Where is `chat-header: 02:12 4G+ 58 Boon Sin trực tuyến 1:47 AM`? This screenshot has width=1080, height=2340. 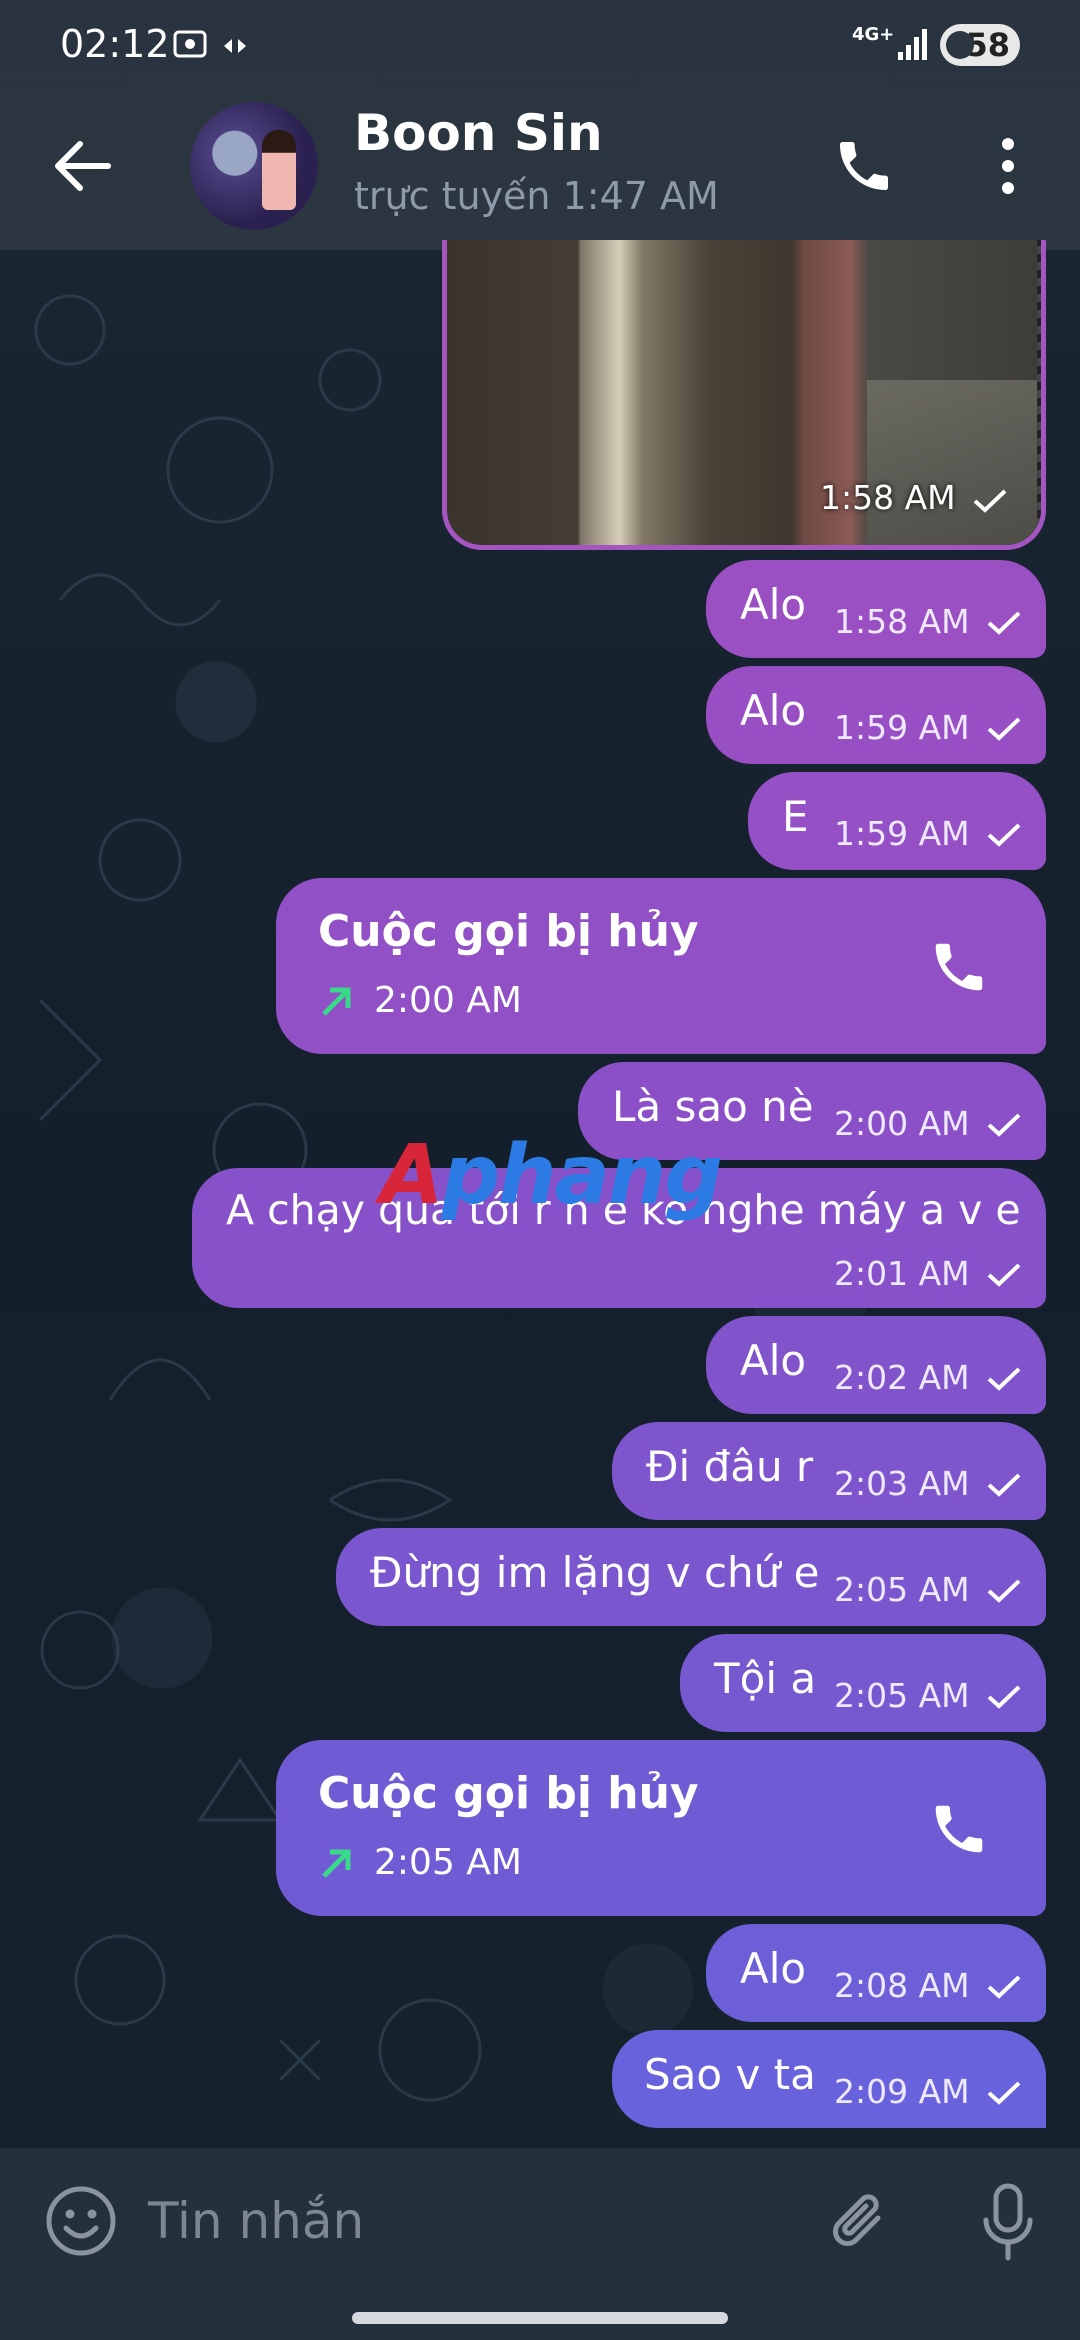 chat-header: 02:12 4G+ 58 Boon Sin trực tuyến 1:47 AM is located at coordinates (540, 125).